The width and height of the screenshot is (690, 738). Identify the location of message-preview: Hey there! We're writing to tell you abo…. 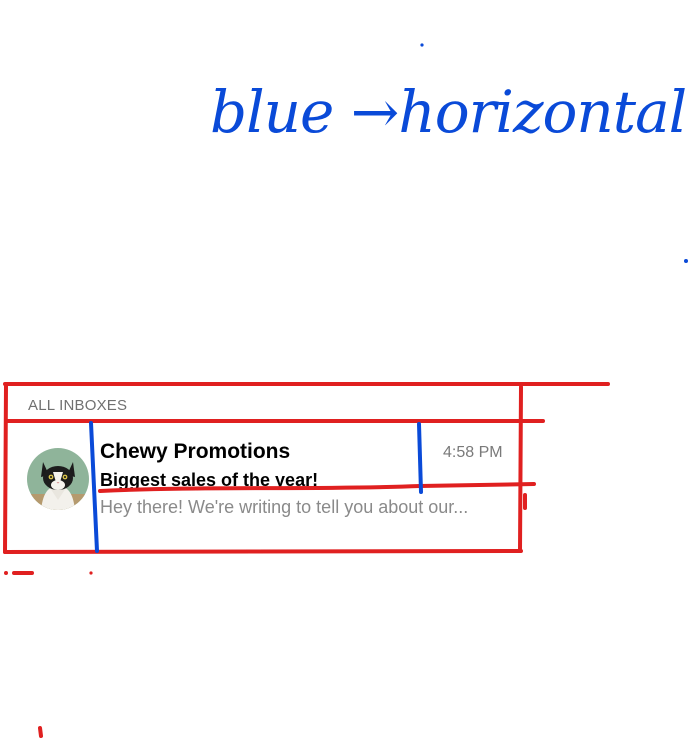
(284, 507).